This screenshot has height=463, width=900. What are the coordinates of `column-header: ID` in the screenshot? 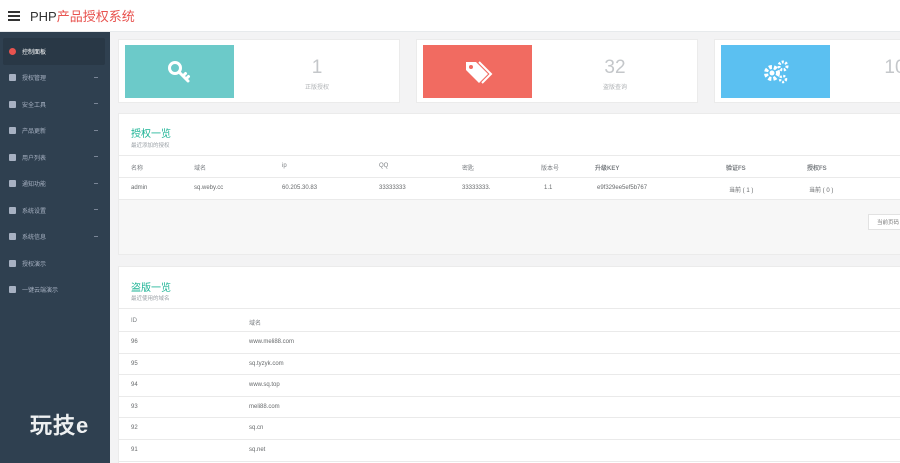 It's located at (134, 321).